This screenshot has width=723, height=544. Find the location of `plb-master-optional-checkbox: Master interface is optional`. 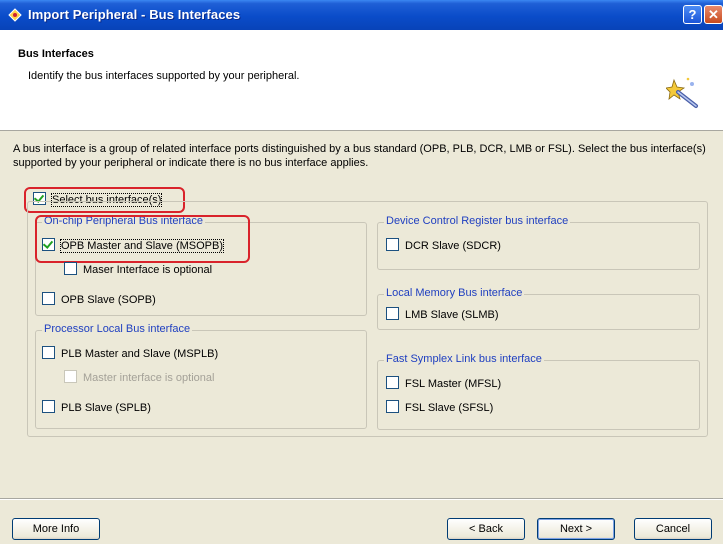

plb-master-optional-checkbox: Master interface is optional is located at coordinates (139, 377).